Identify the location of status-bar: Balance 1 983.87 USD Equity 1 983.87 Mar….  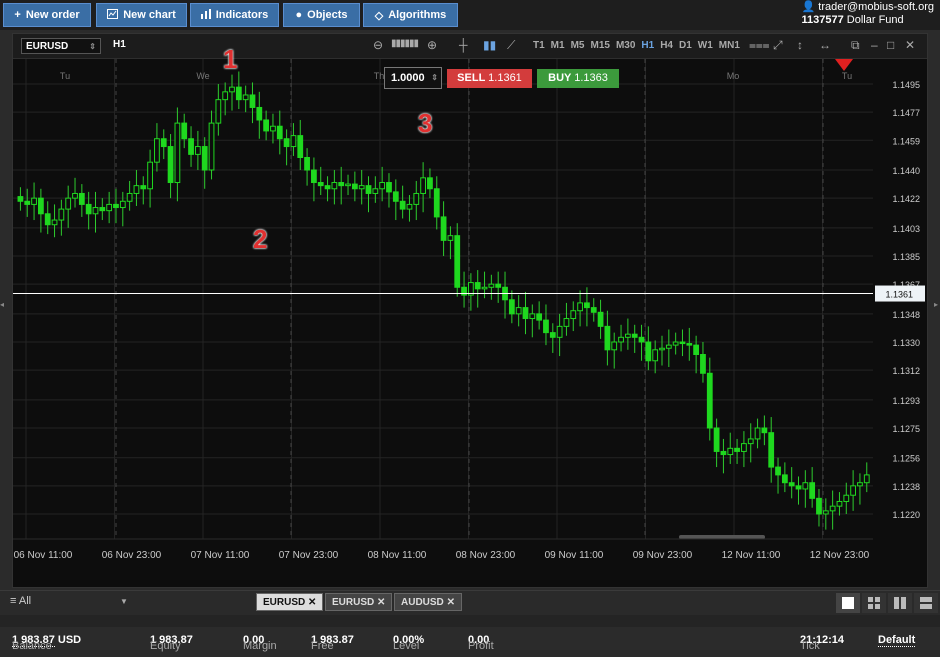
(470, 641).